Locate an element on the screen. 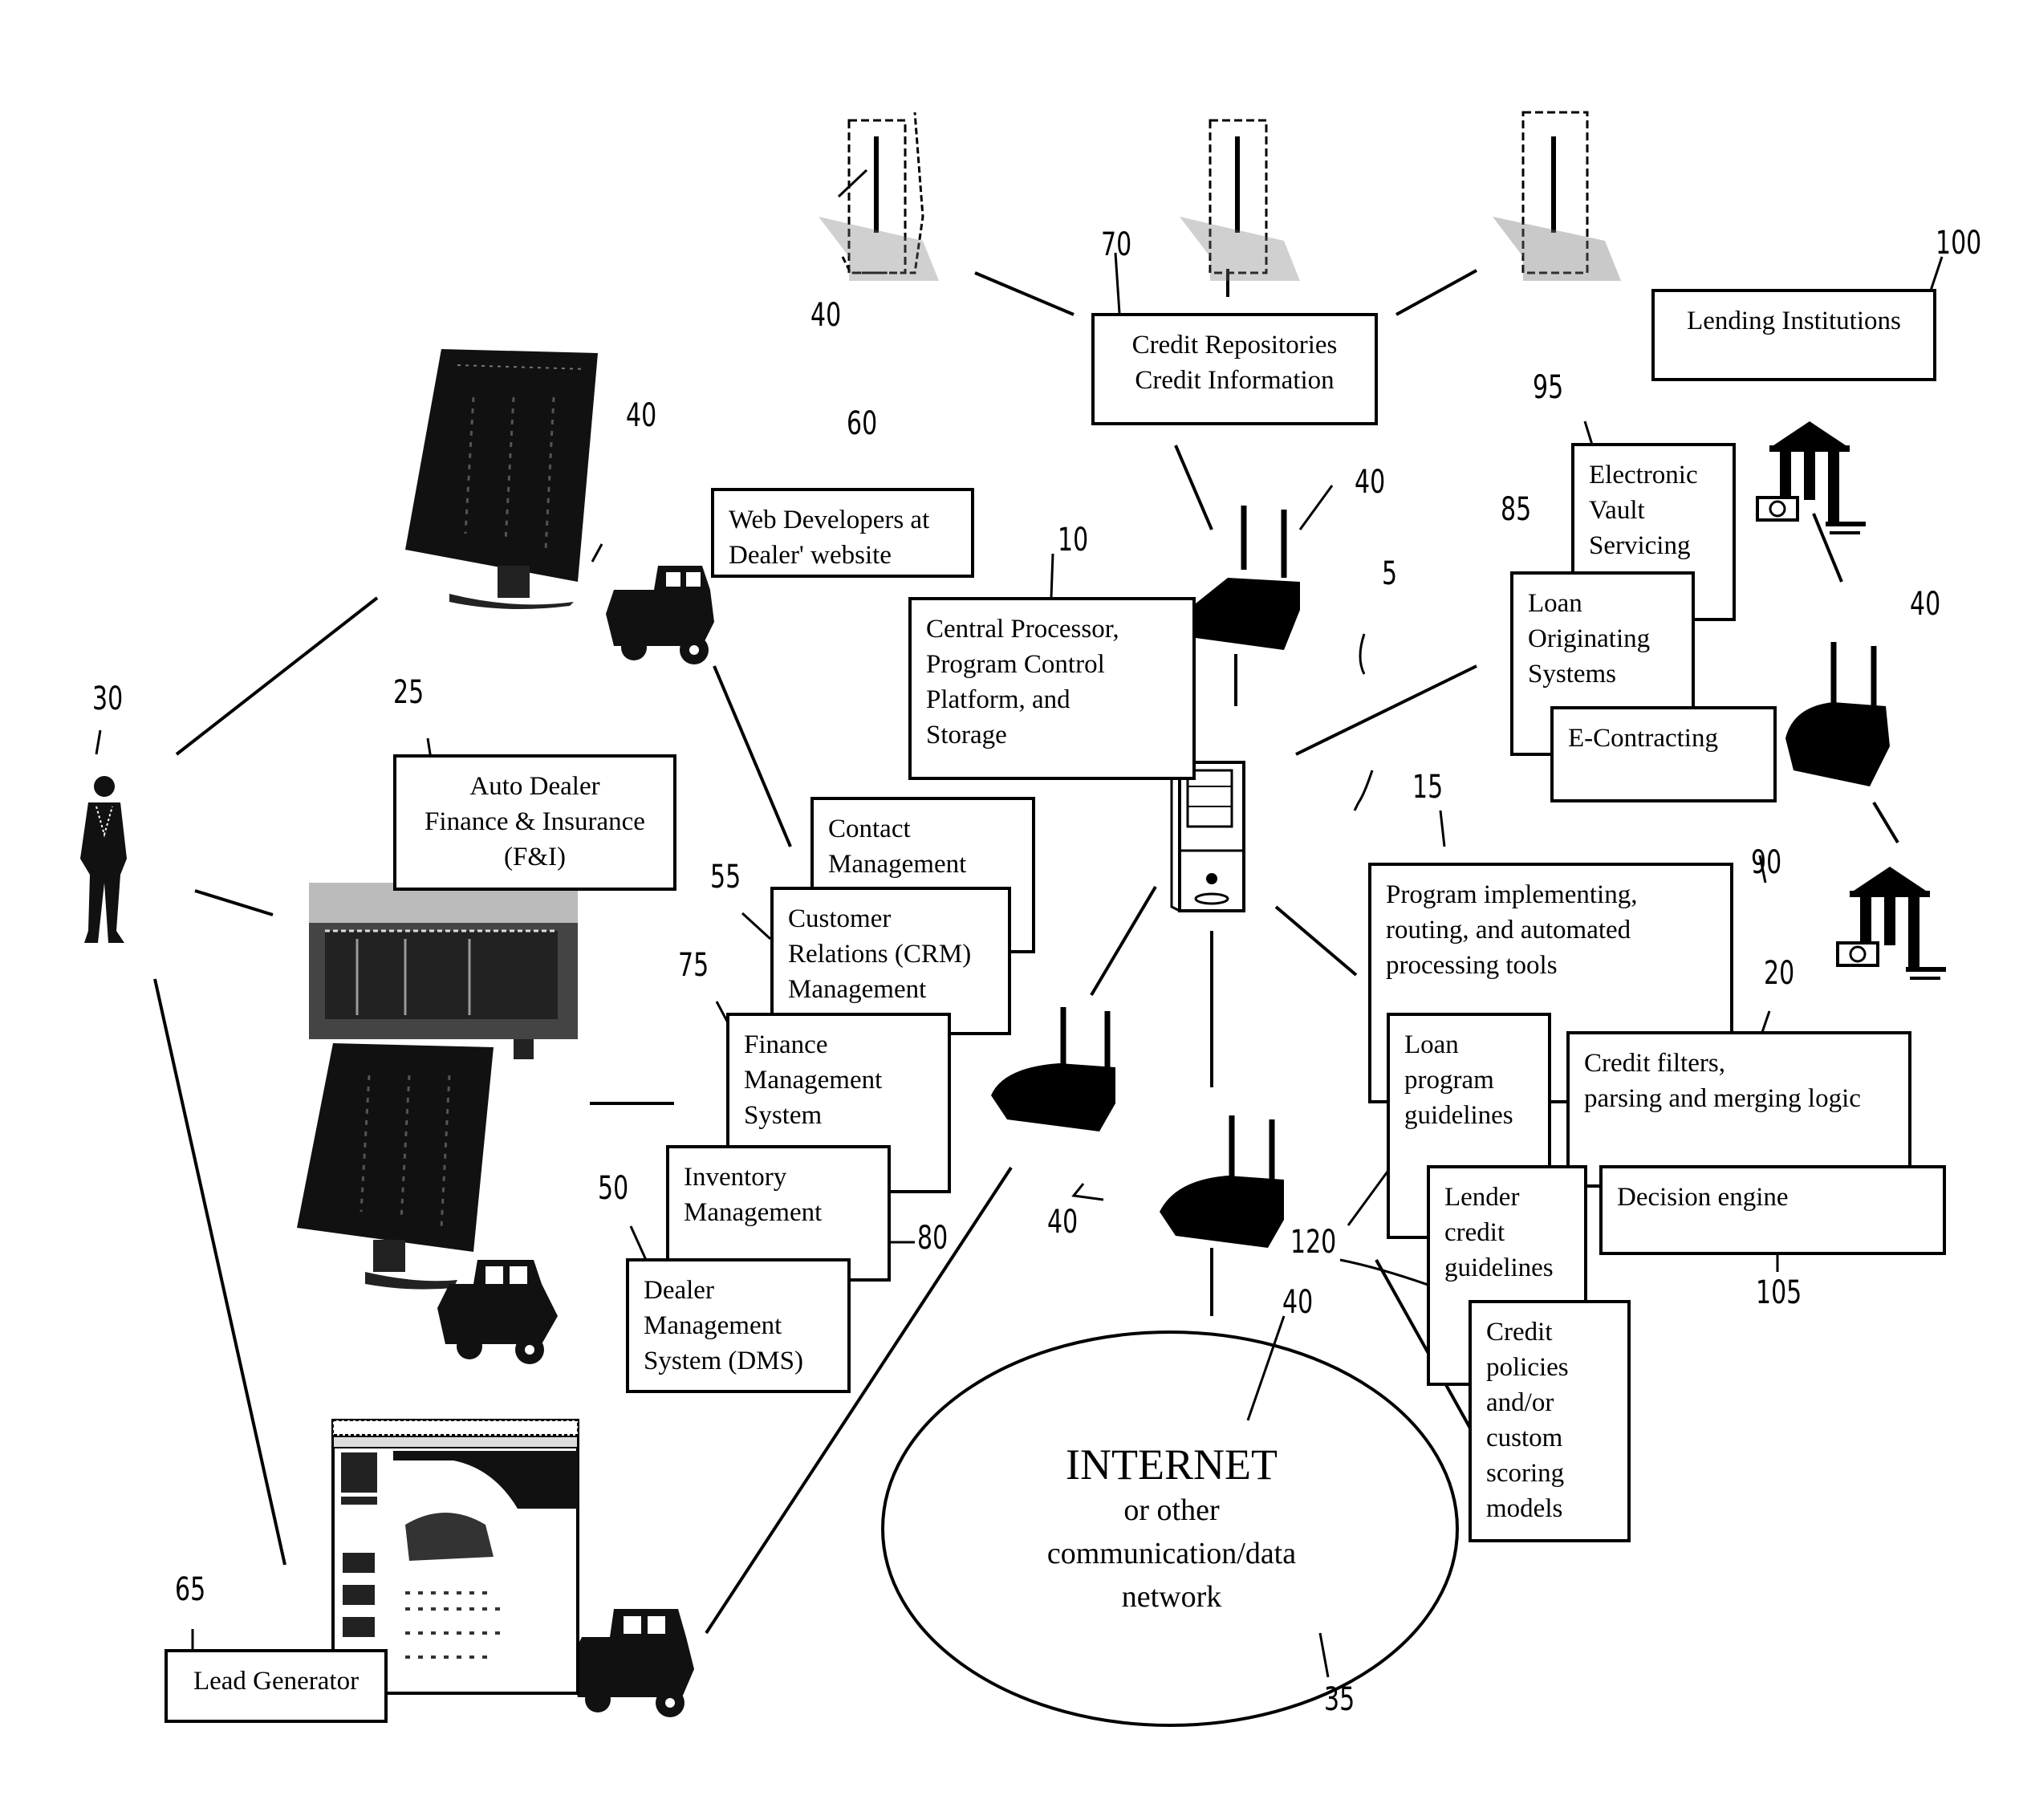 The height and width of the screenshot is (1820, 2019). central-server-icon is located at coordinates (1207, 836).